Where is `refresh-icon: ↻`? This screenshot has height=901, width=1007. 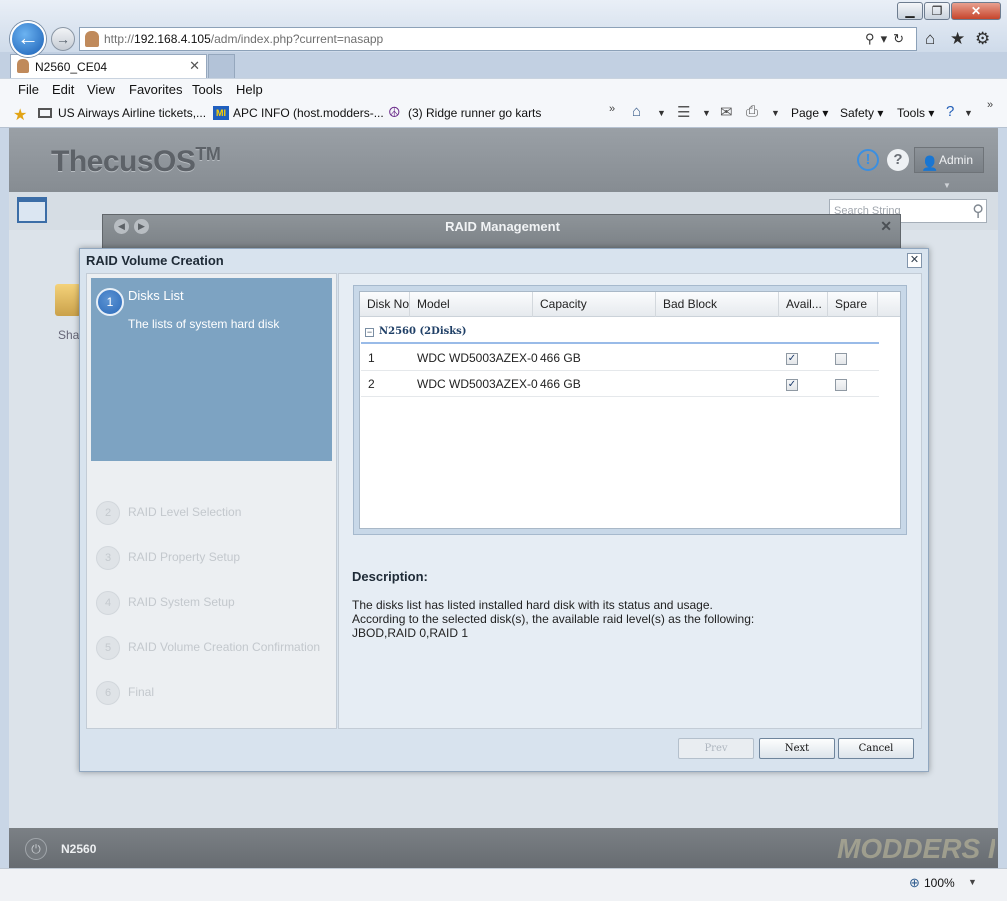
refresh-icon: ↻ is located at coordinates (901, 38).